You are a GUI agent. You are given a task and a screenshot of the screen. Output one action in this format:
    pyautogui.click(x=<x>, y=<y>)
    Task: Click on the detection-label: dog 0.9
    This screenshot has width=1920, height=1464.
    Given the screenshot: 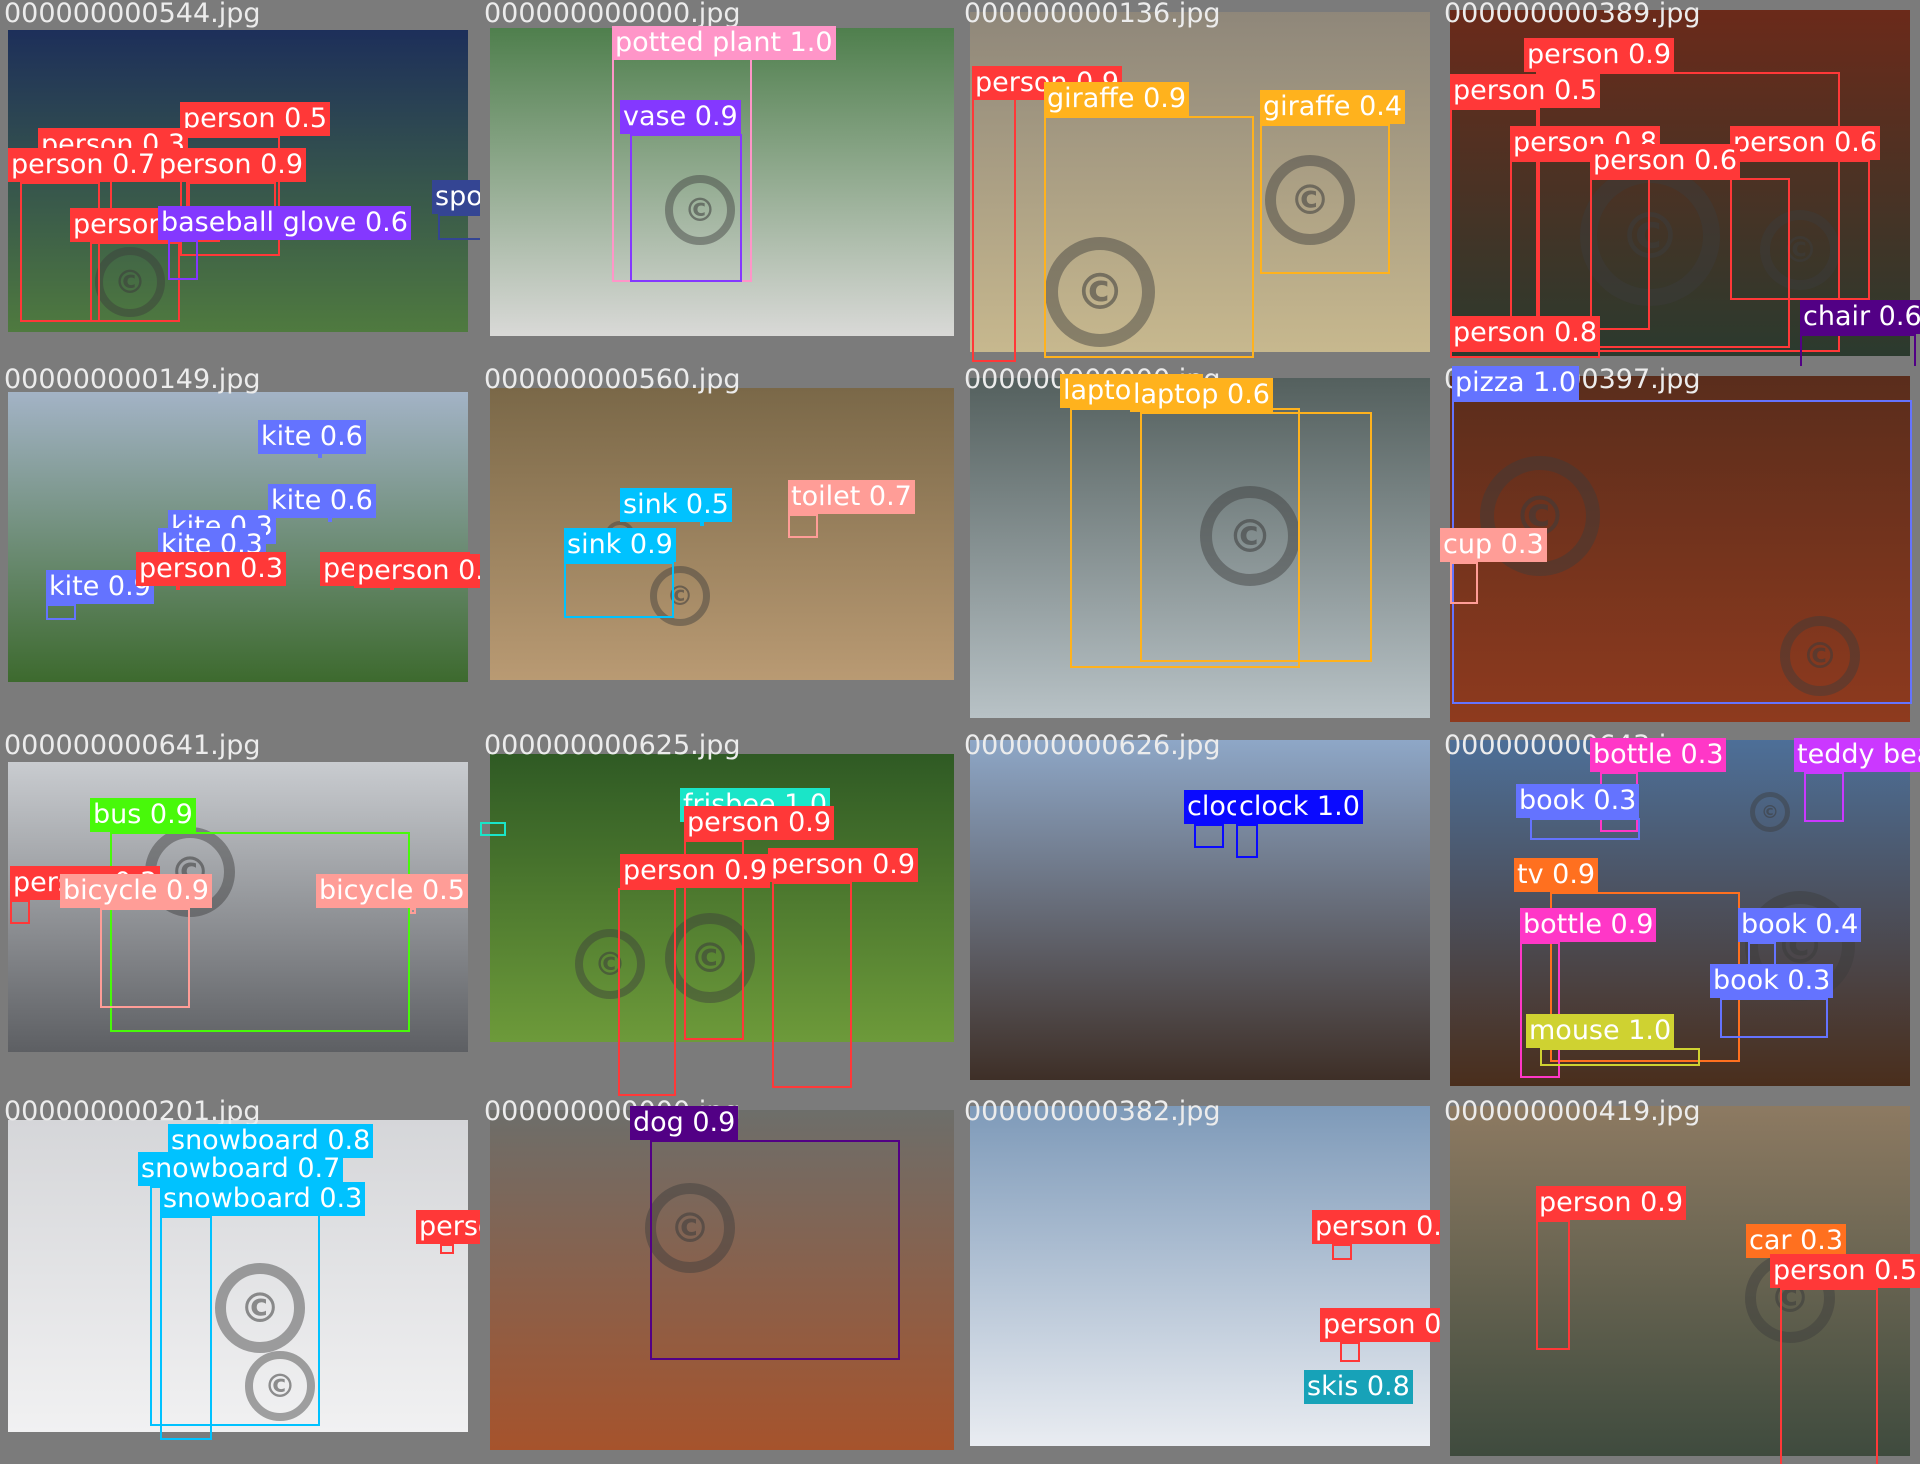 What is the action you would take?
    pyautogui.click(x=684, y=1123)
    